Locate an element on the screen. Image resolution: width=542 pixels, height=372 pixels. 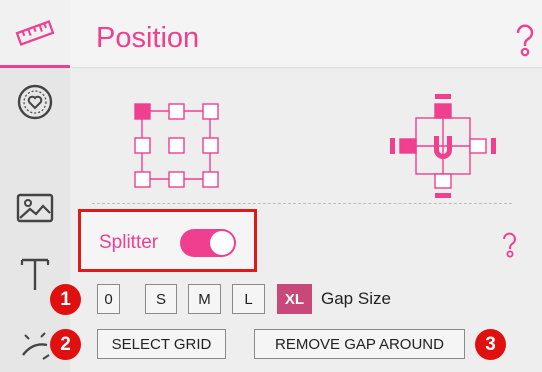
ruler-icon is located at coordinates (35, 32).